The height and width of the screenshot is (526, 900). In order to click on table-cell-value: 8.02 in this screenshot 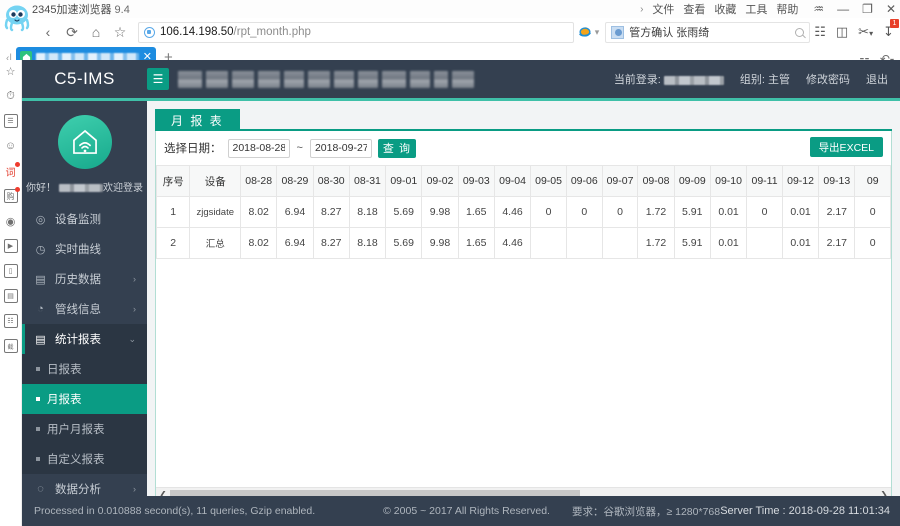, I will do `click(259, 212)`.